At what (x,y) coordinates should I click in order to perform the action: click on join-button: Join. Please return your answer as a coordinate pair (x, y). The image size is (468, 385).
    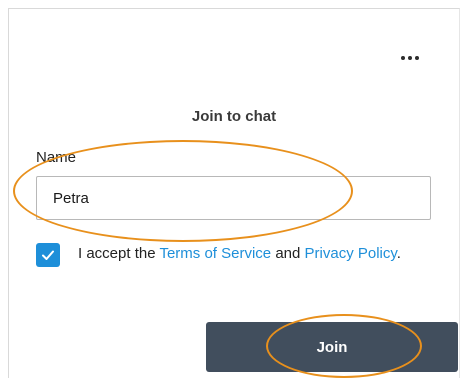
    Looking at the image, I should click on (332, 347).